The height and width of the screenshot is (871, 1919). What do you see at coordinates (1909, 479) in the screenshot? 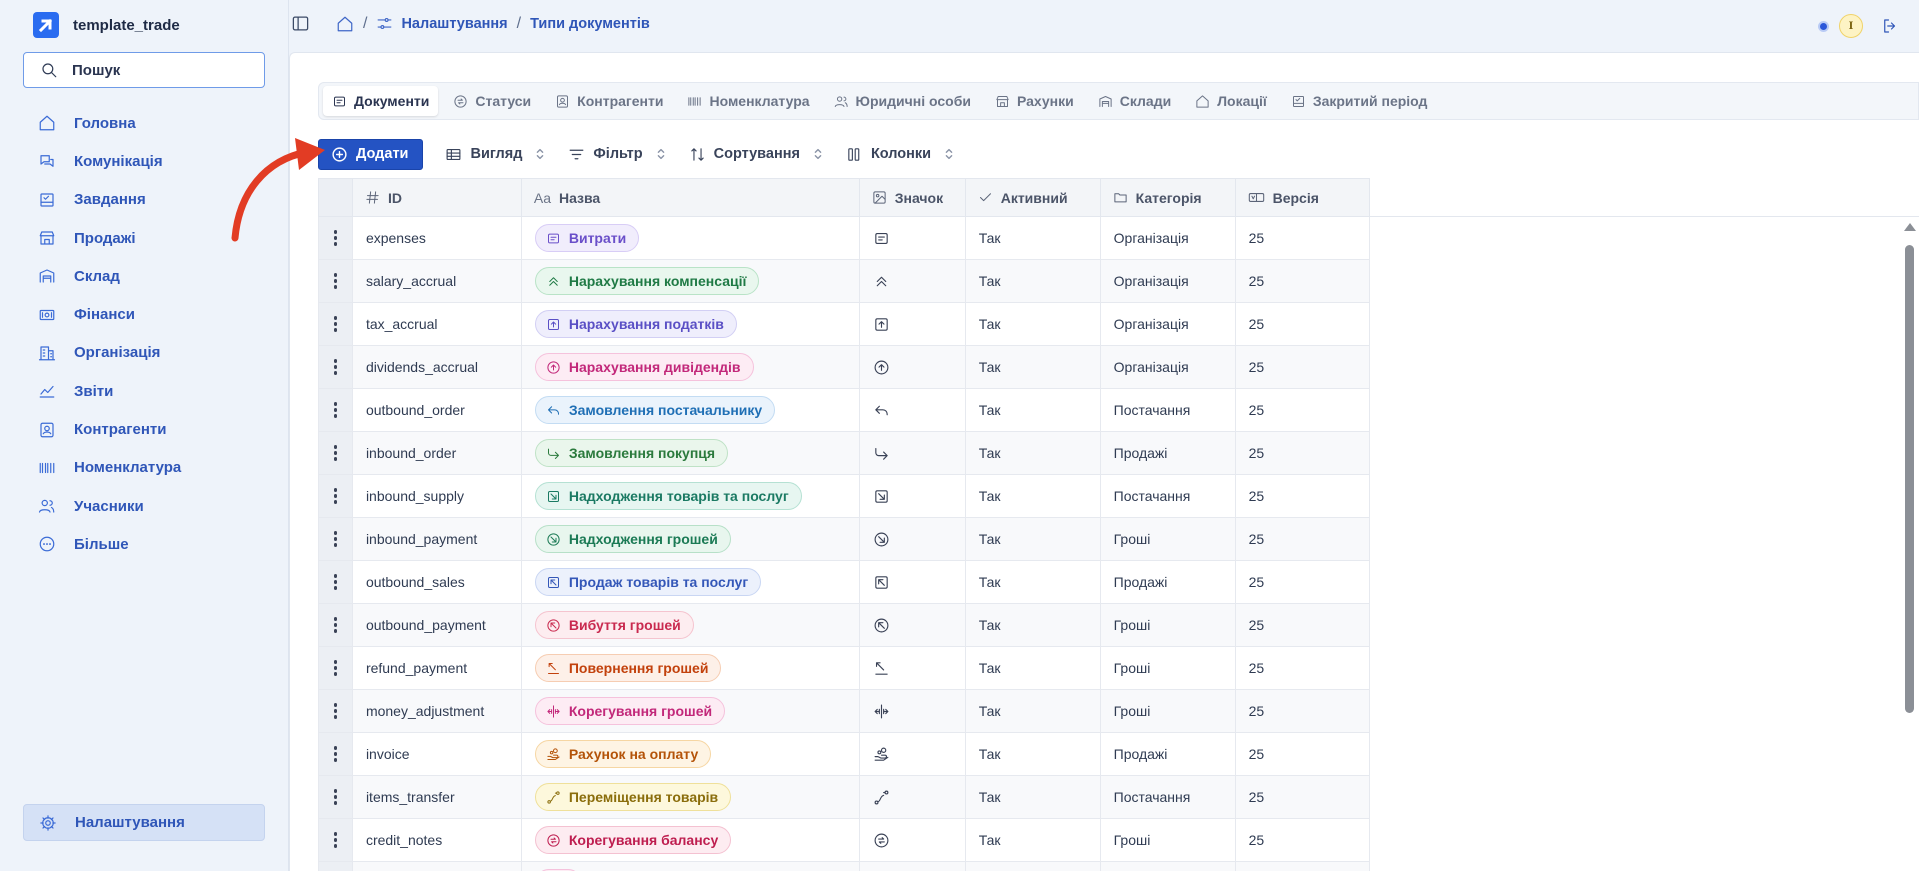
I see `scrollbar-thumb` at bounding box center [1909, 479].